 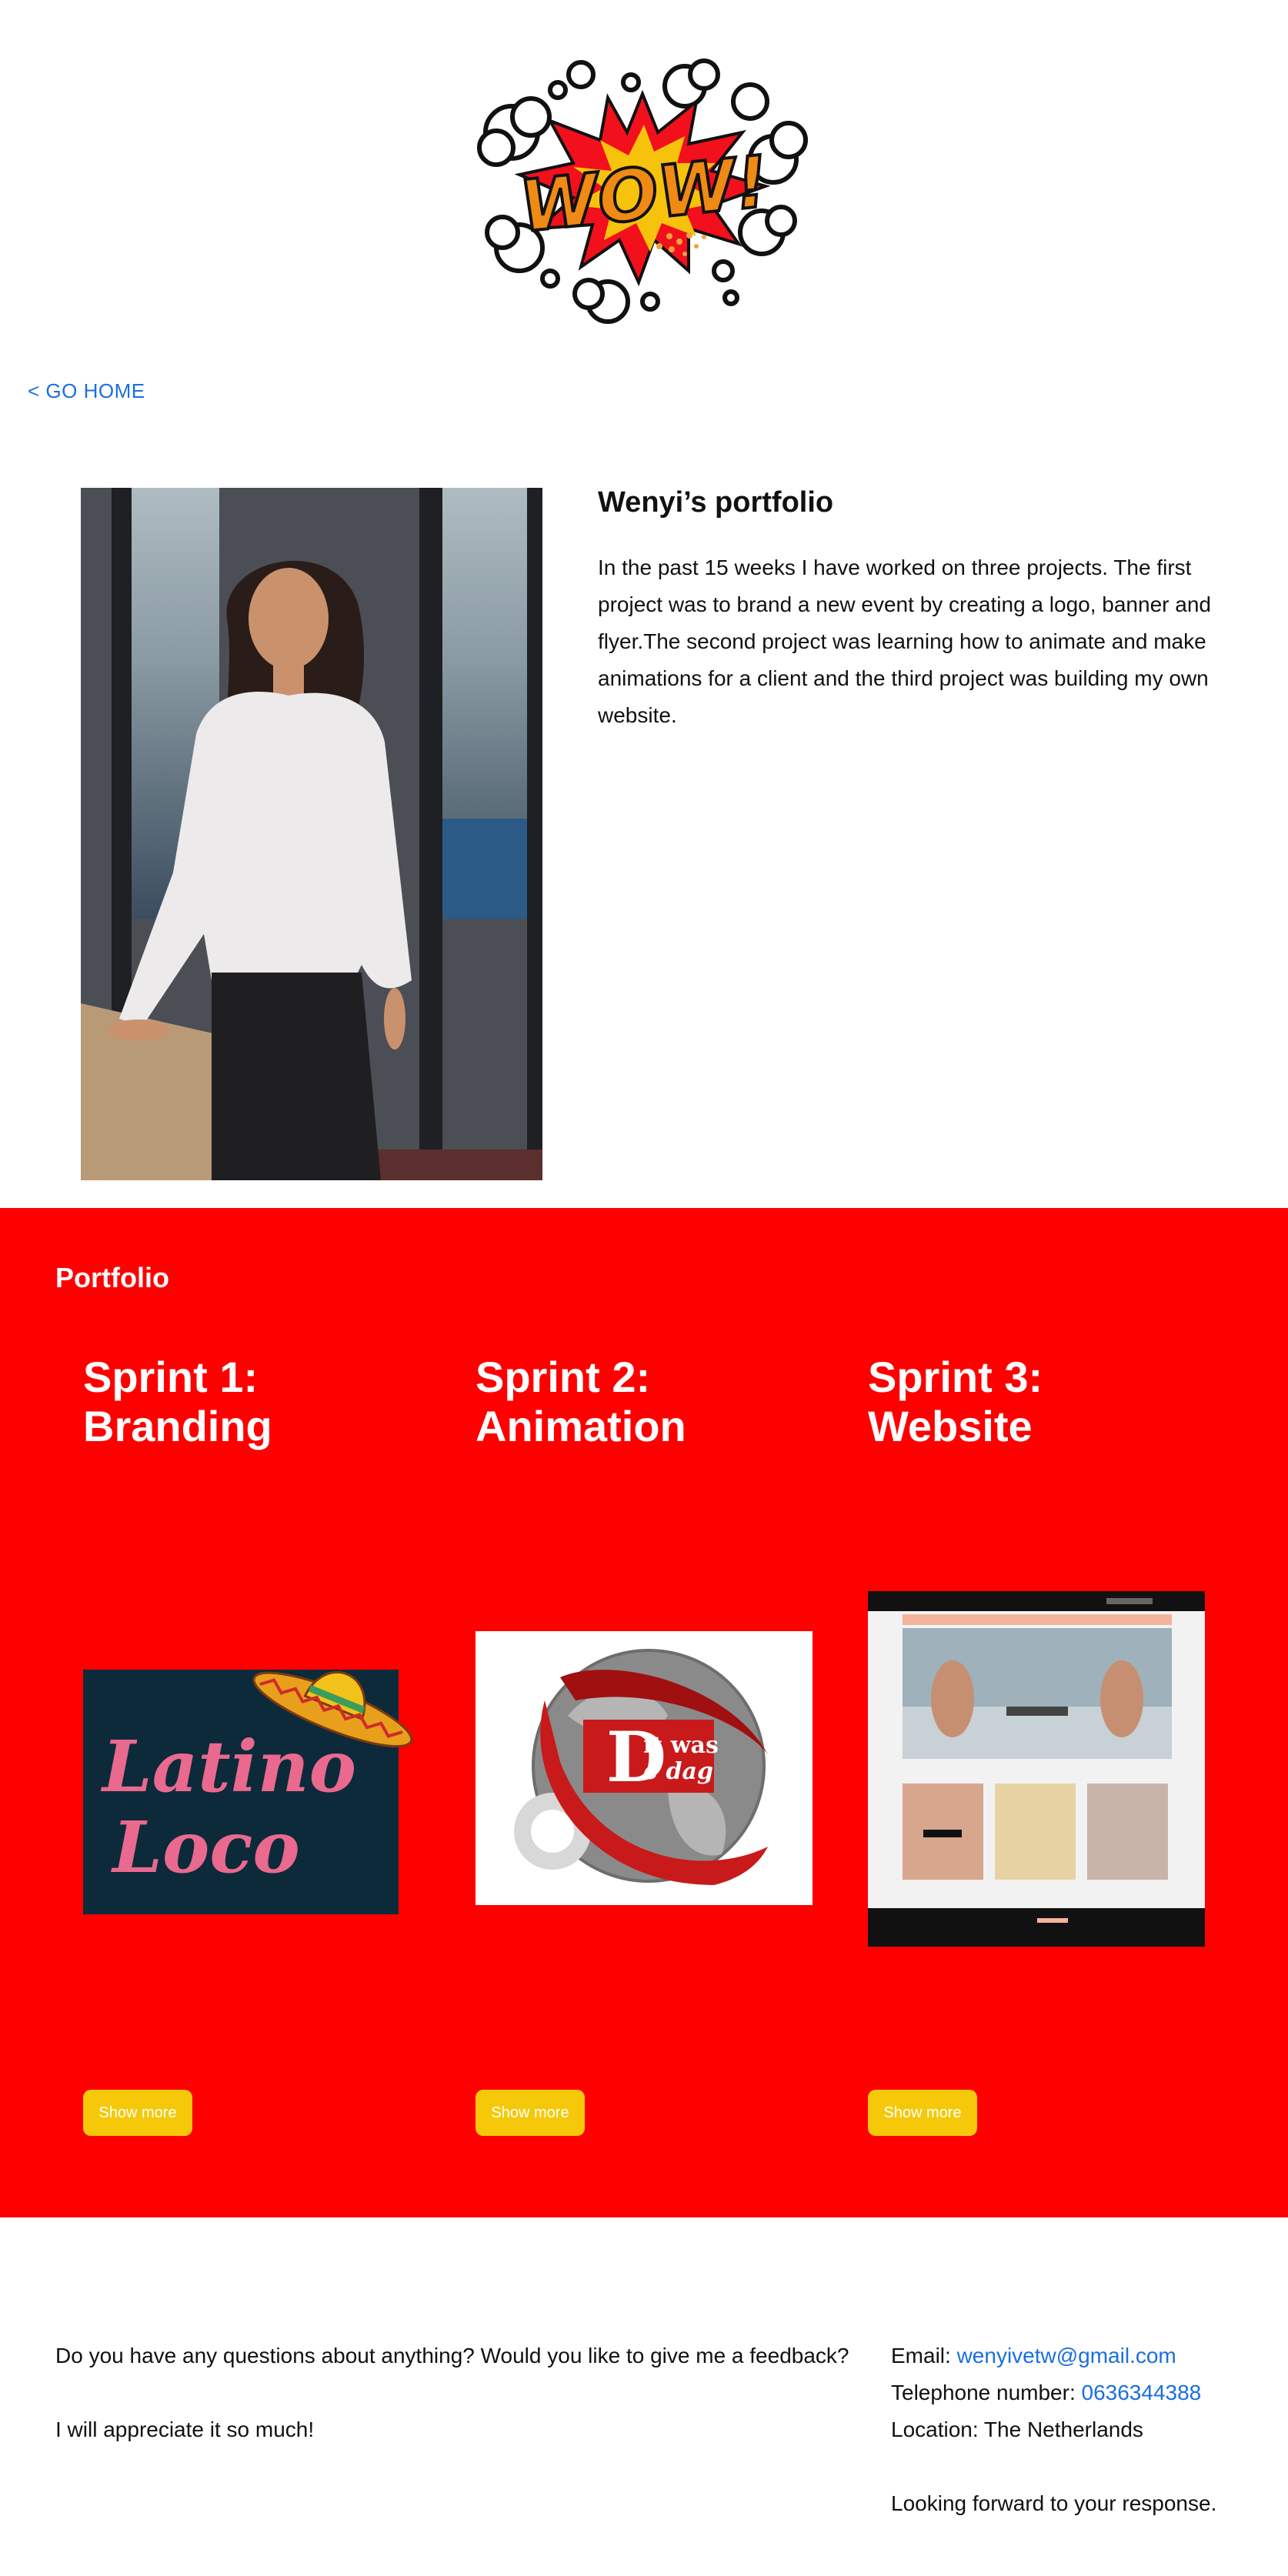 What do you see at coordinates (1017, 2429) in the screenshot?
I see `contact-location: Location: The Netherlands` at bounding box center [1017, 2429].